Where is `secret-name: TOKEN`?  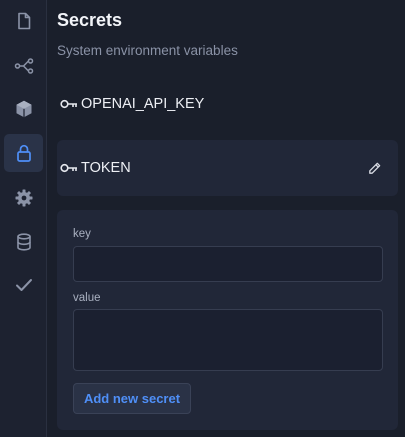
secret-name: TOKEN is located at coordinates (106, 168).